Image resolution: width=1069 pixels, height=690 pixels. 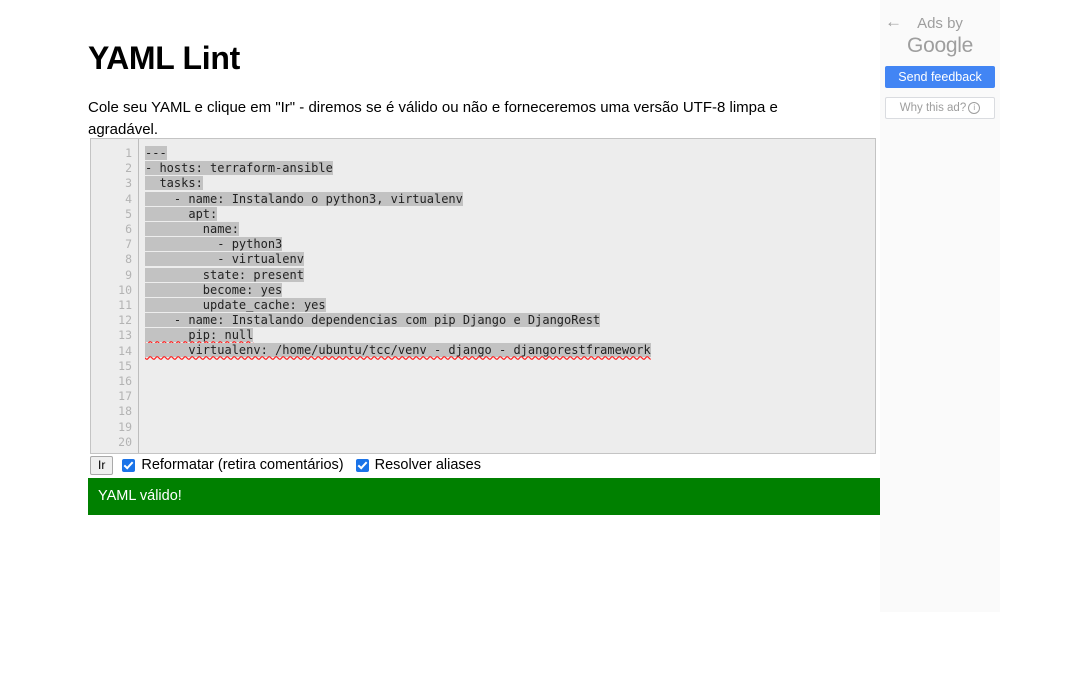 I want to click on line-number: 3, so click(x=128, y=183).